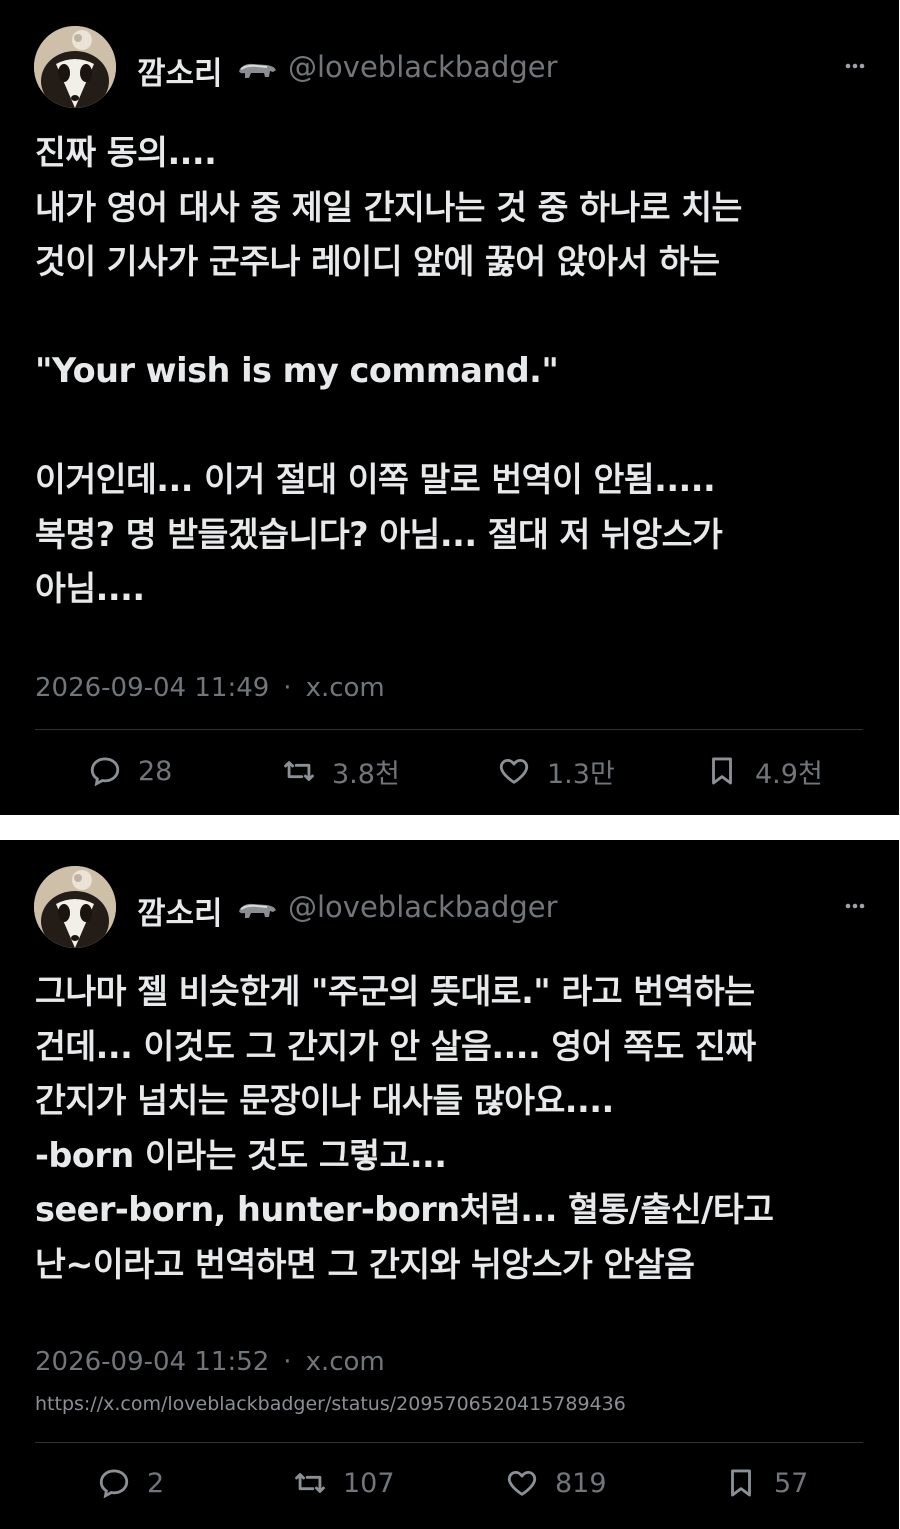  I want to click on like-count: 819, so click(581, 1483).